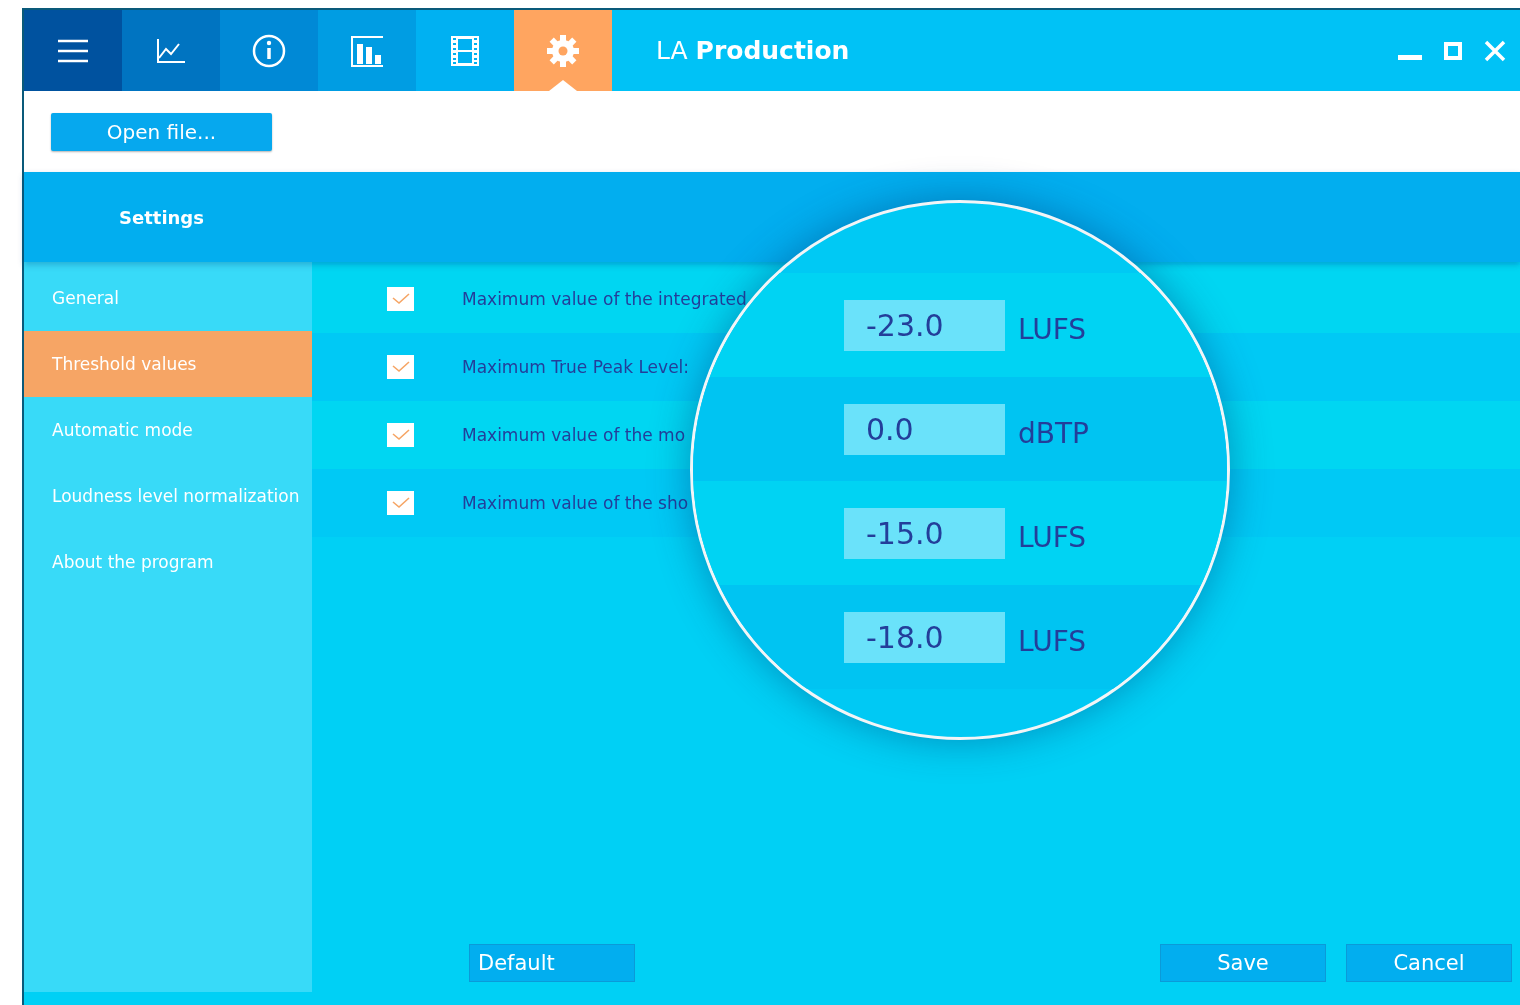  What do you see at coordinates (367, 50) in the screenshot?
I see `bar-chart-icon` at bounding box center [367, 50].